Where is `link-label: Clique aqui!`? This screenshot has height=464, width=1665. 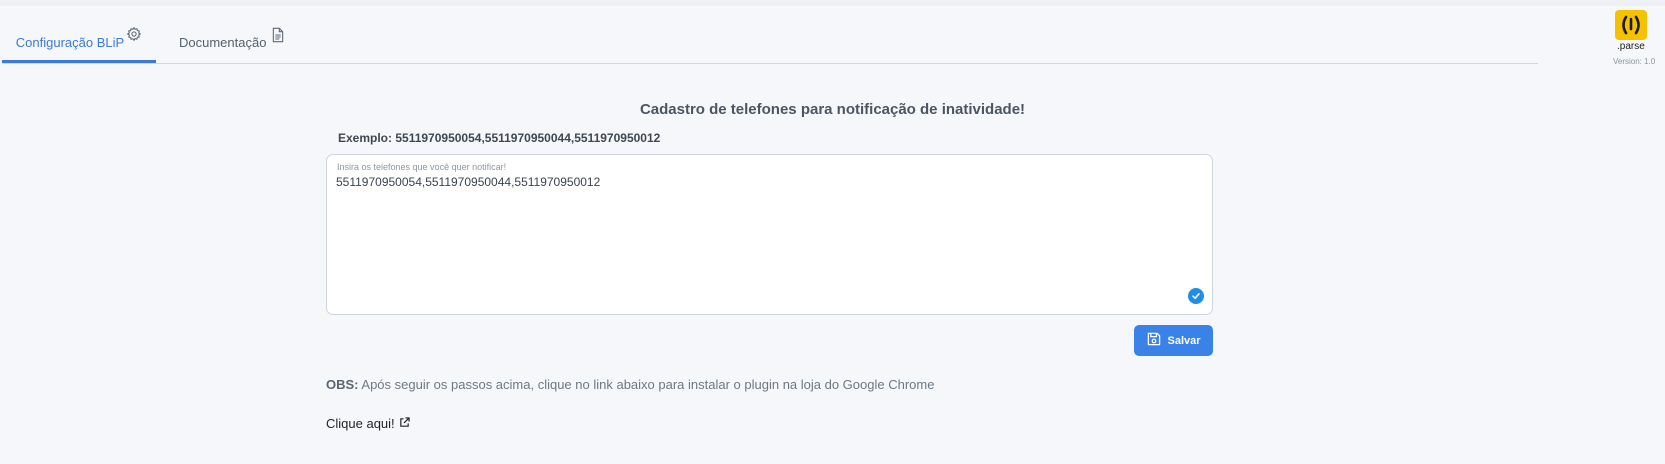 link-label: Clique aqui! is located at coordinates (360, 423).